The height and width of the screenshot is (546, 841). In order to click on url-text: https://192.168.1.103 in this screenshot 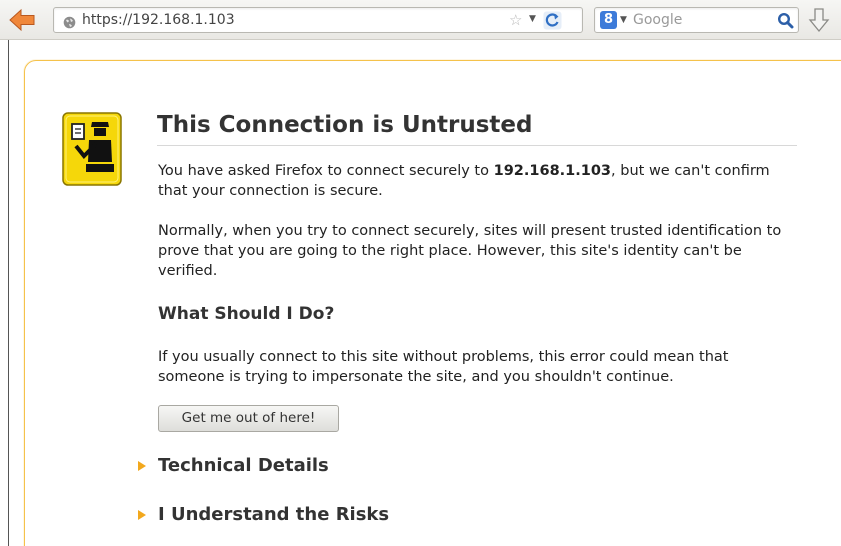, I will do `click(158, 20)`.